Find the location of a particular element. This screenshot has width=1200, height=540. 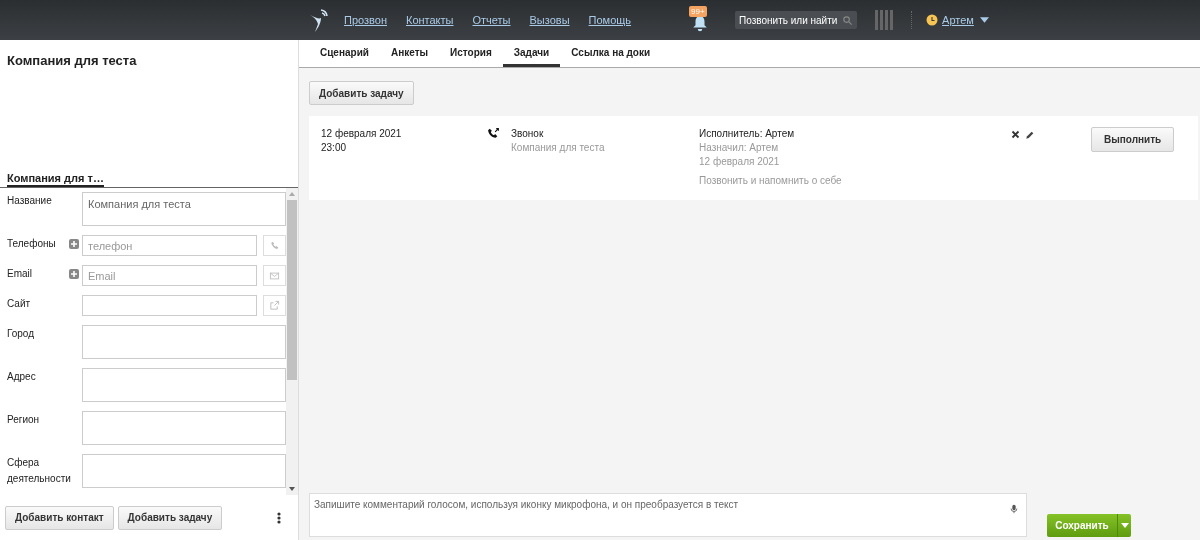

scroll-up-icon is located at coordinates (292, 194).